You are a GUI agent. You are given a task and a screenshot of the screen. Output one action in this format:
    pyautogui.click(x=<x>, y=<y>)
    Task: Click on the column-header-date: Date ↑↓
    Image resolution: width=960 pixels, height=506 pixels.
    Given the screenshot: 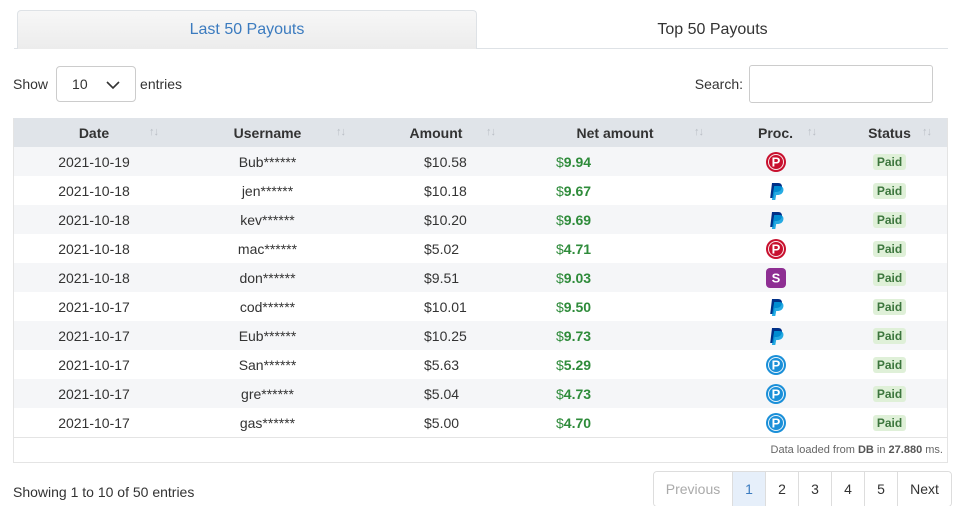 What is the action you would take?
    pyautogui.click(x=94, y=132)
    